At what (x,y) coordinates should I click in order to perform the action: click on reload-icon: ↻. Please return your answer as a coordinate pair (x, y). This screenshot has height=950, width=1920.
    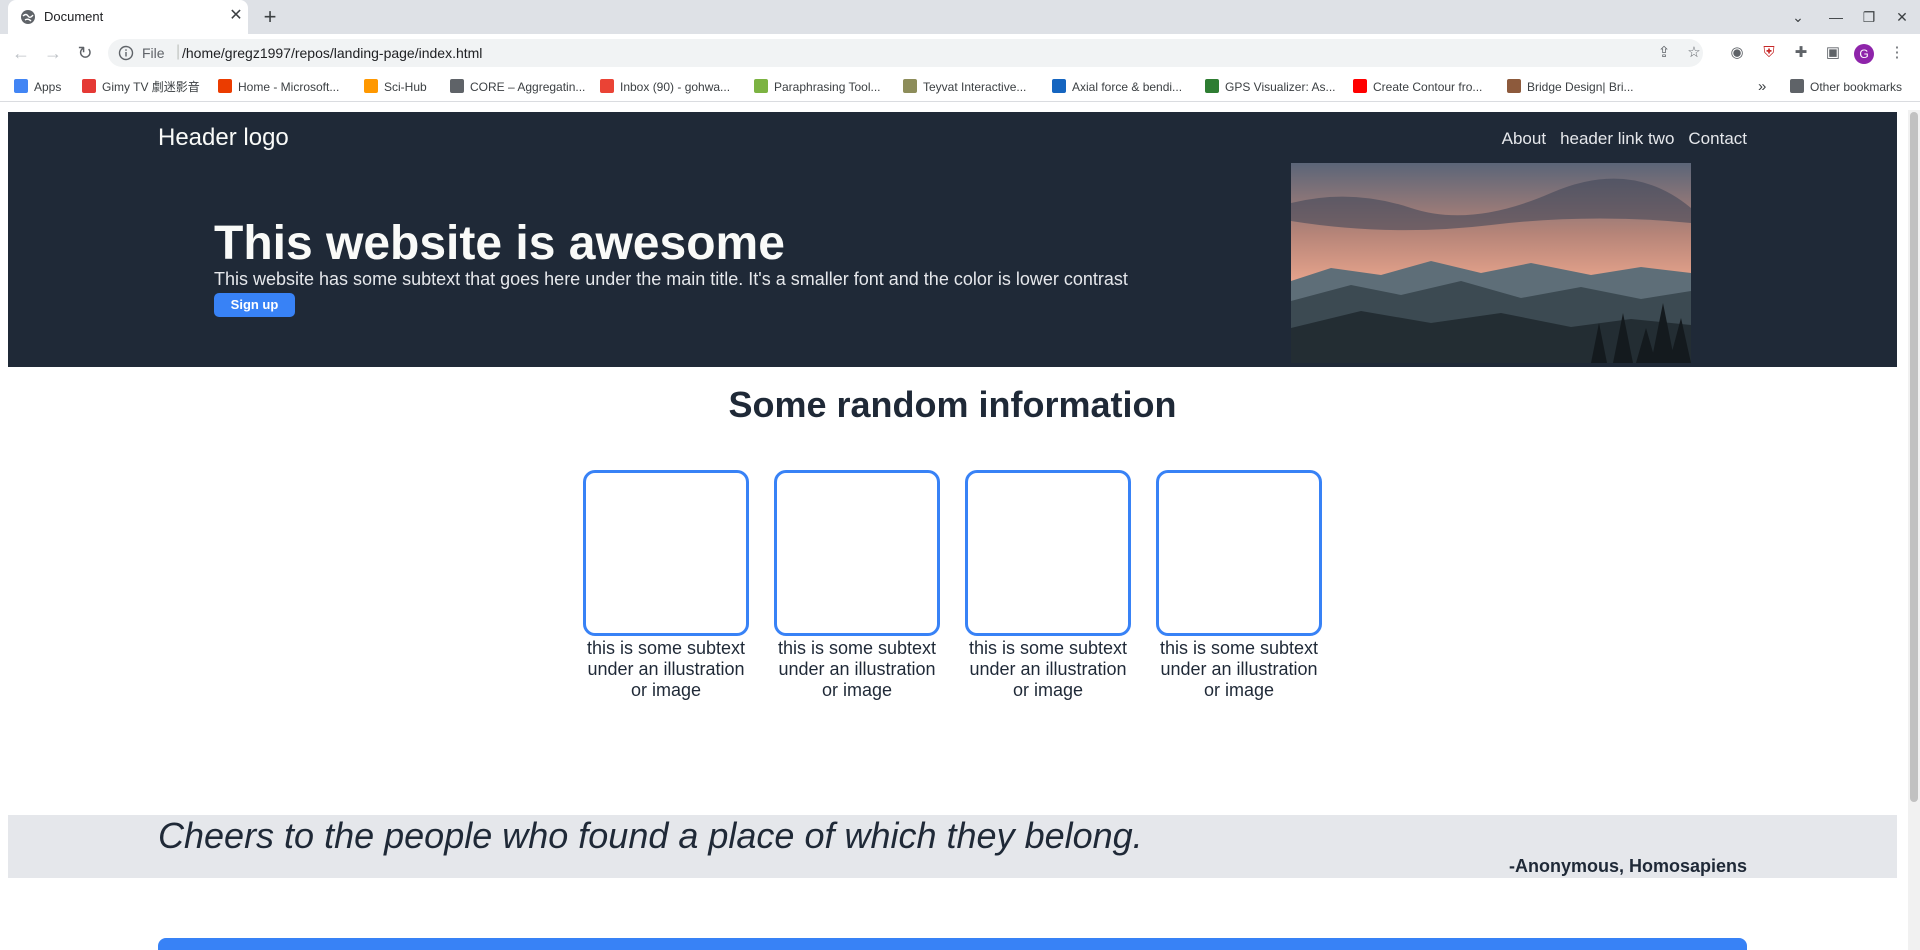
    Looking at the image, I should click on (85, 53).